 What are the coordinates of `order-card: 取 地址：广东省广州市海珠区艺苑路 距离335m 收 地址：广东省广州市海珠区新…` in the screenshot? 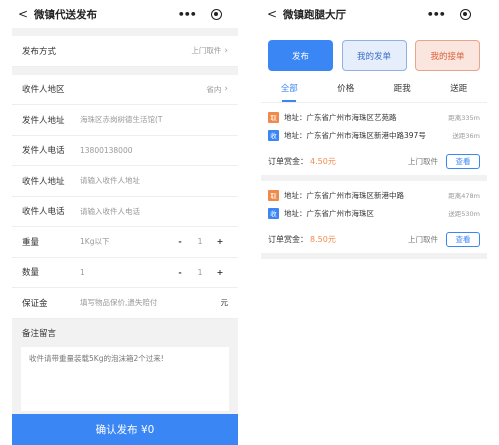 It's located at (374, 142).